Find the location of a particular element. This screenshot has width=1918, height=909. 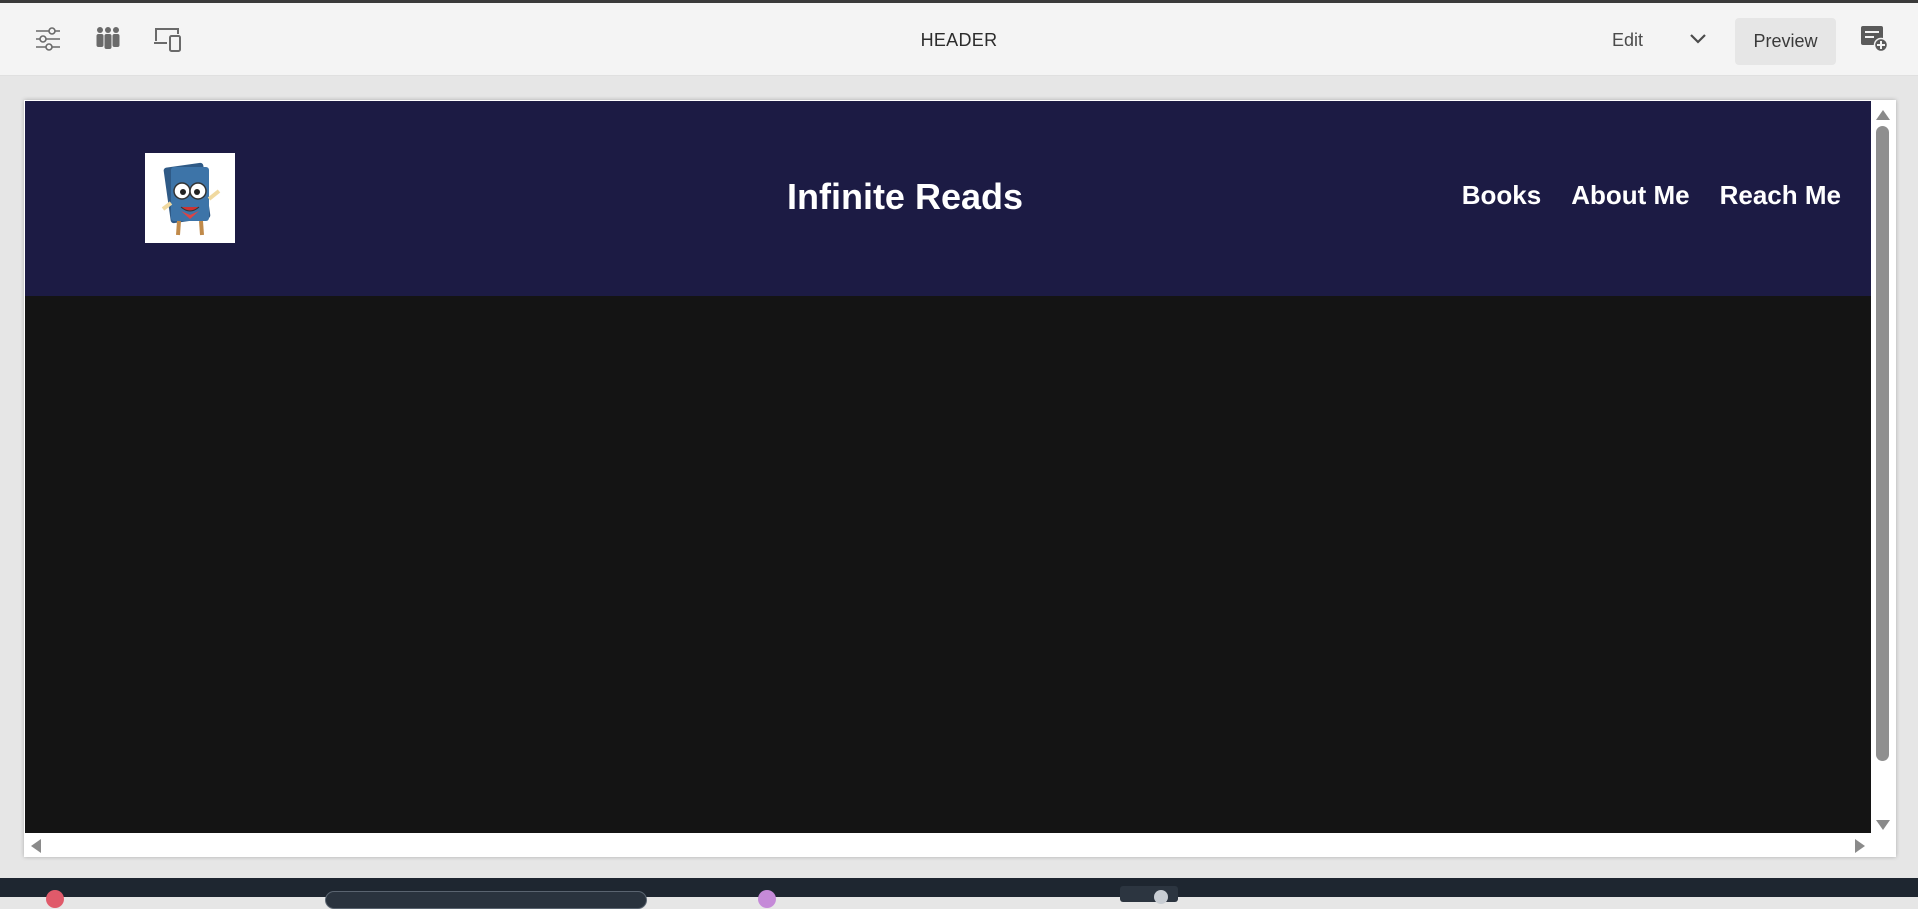

site-nav: Books About Me Reach Me is located at coordinates (1651, 195).